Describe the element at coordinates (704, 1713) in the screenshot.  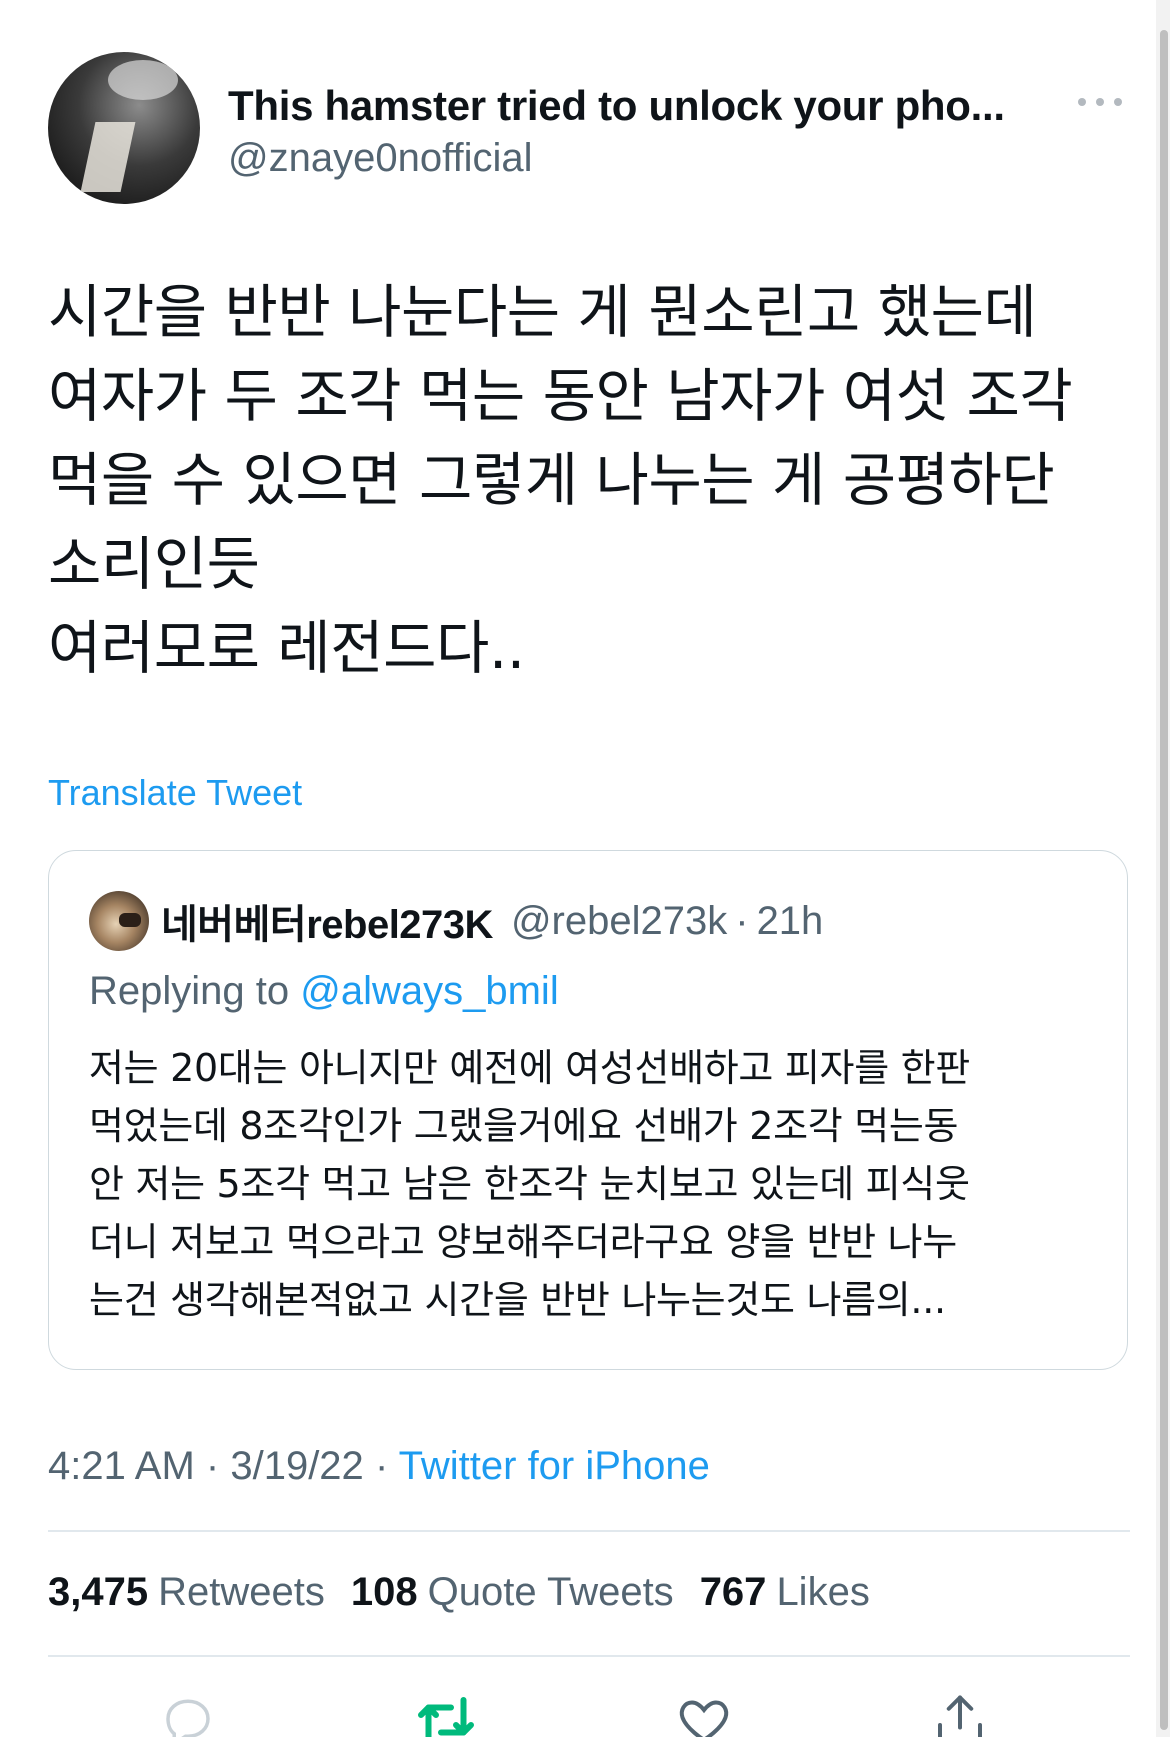
I see `heart-icon` at that location.